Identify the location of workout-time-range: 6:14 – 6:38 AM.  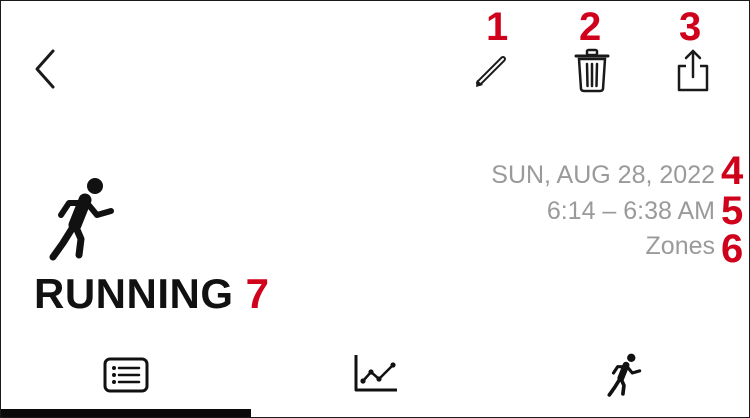
(630, 211).